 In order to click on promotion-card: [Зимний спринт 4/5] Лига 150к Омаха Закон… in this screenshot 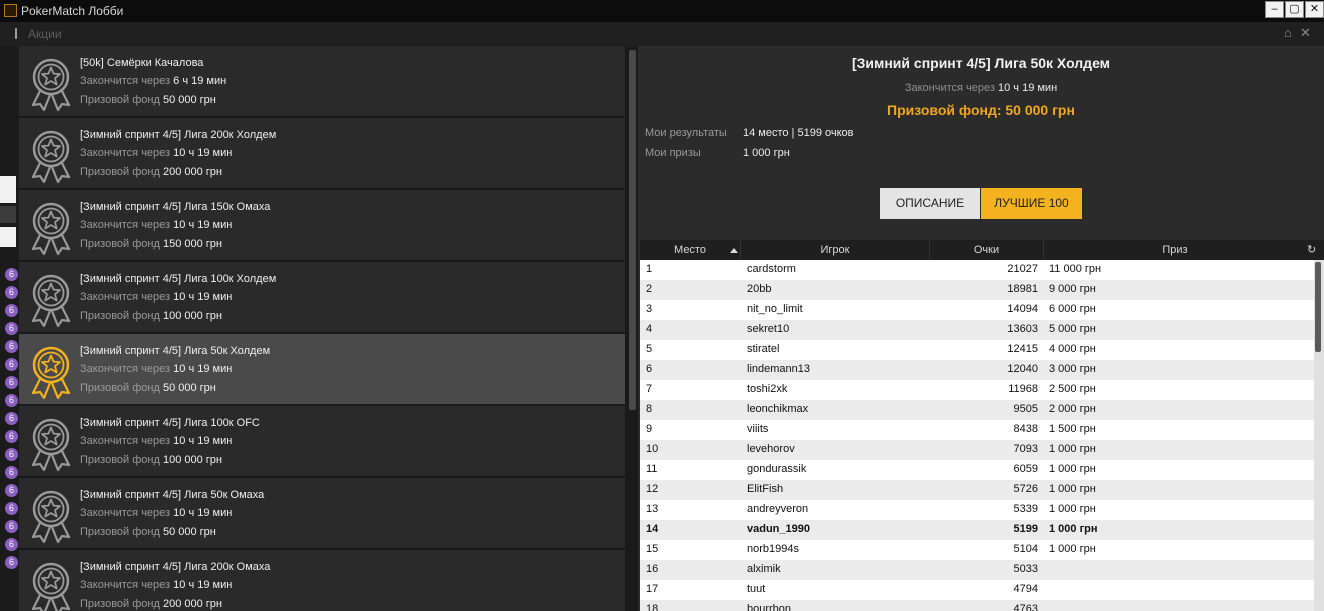, I will do `click(322, 225)`.